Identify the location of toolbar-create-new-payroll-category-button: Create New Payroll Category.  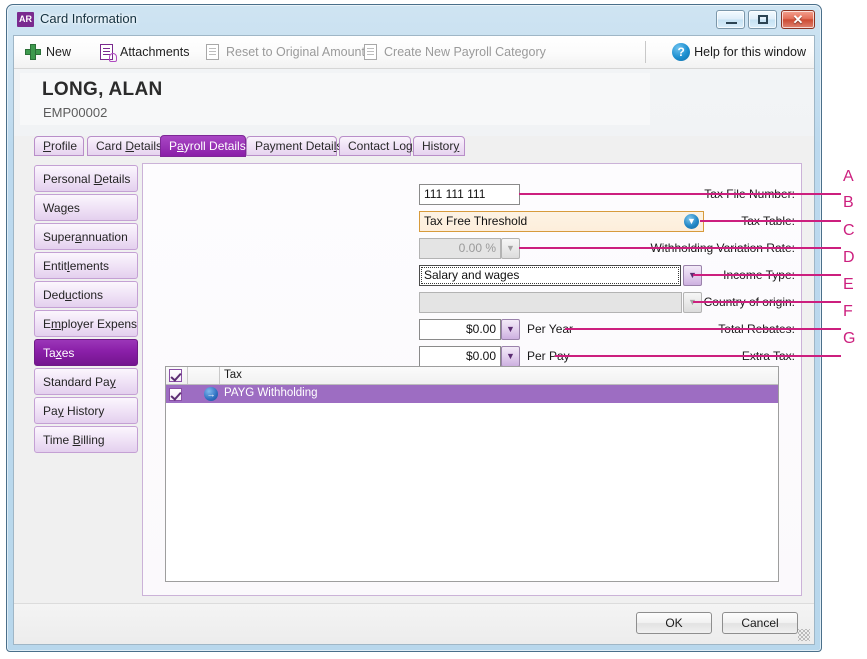
(454, 52).